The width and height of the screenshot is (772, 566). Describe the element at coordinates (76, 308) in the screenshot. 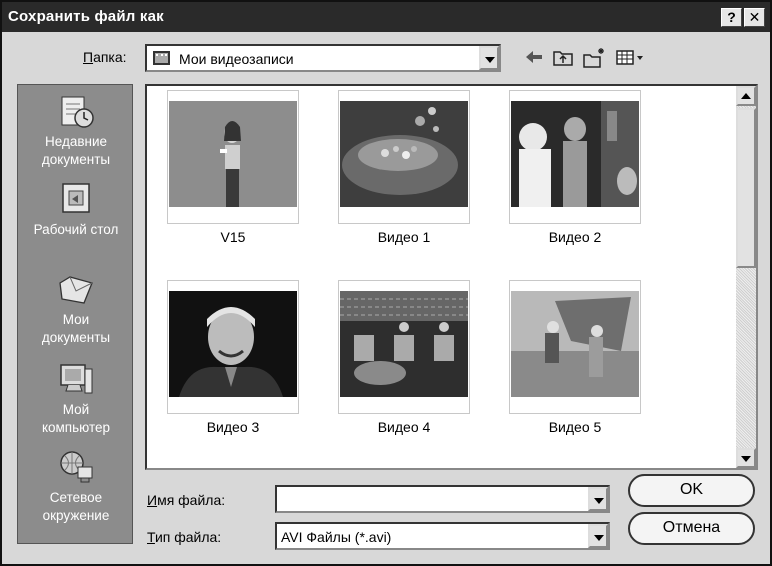

I see `place-my-documents: Мои документы` at that location.